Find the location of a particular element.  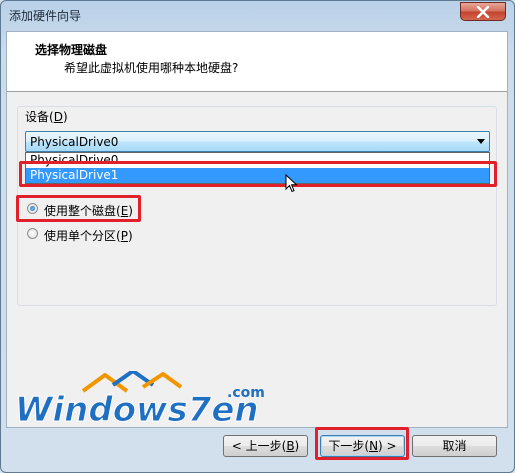

back-button-accel: B is located at coordinates (290, 446).